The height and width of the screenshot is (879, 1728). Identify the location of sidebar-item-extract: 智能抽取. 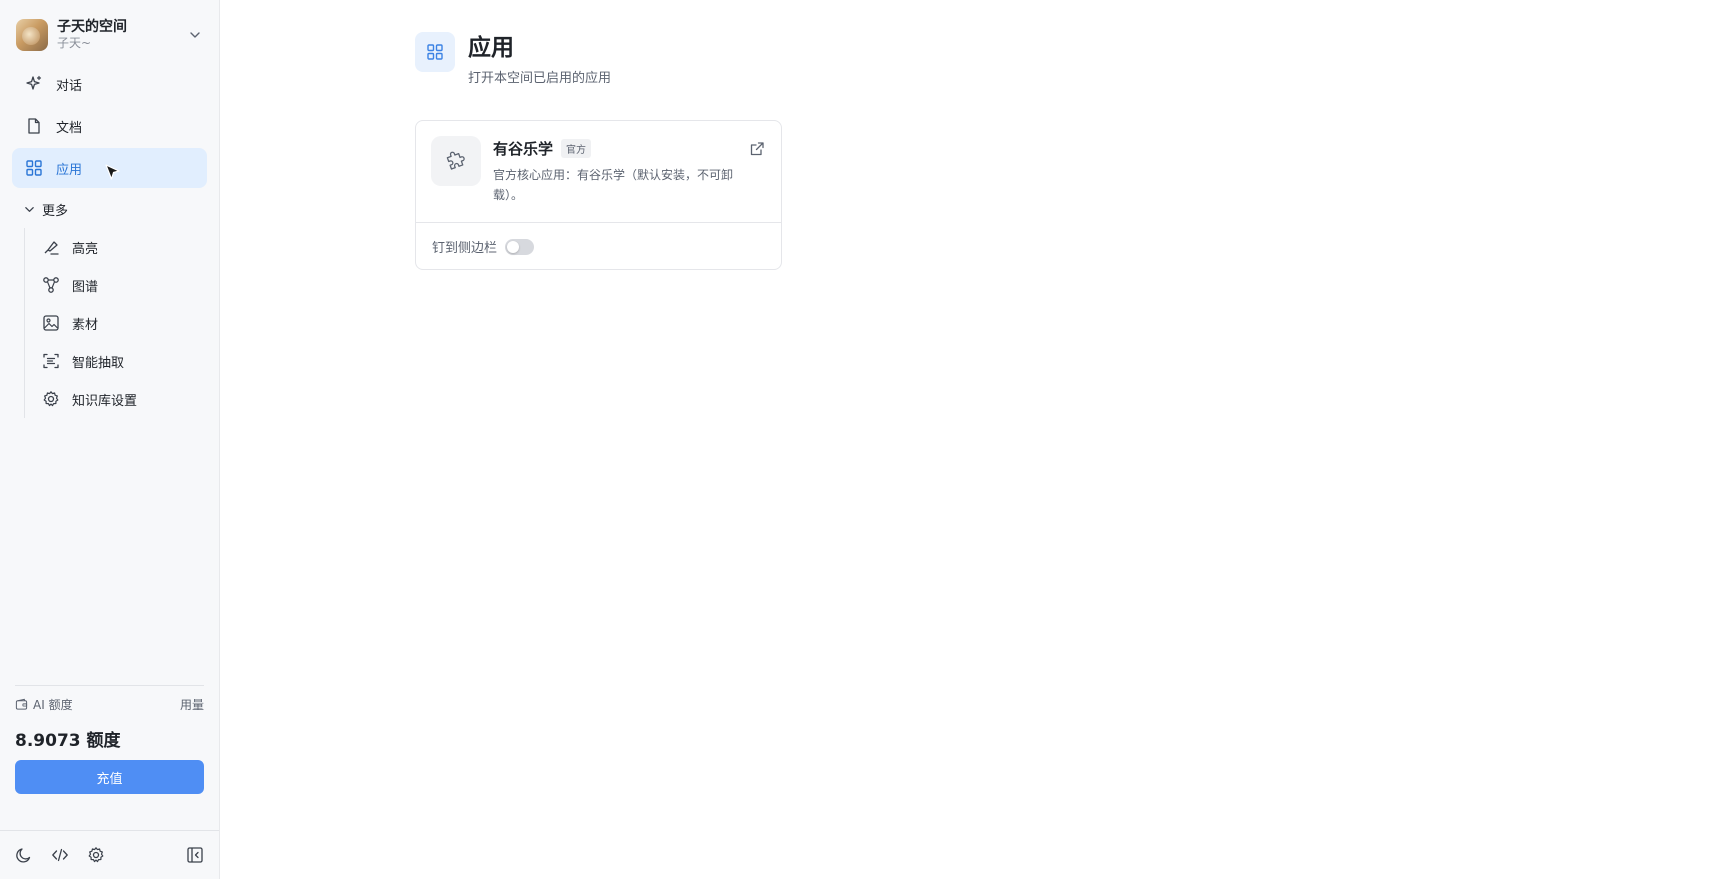
(121, 361).